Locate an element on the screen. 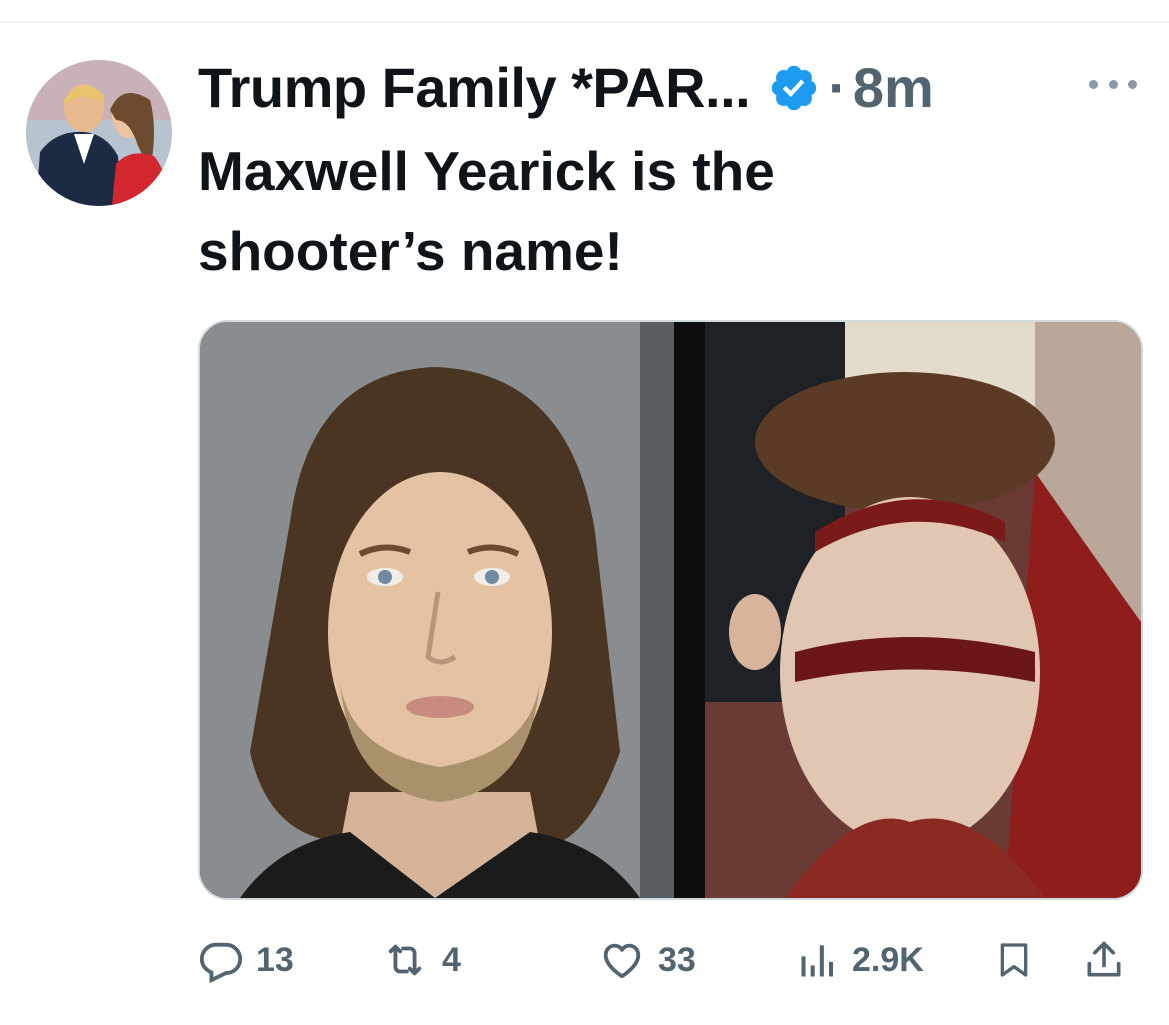  repost-button: 4 is located at coordinates (420, 960).